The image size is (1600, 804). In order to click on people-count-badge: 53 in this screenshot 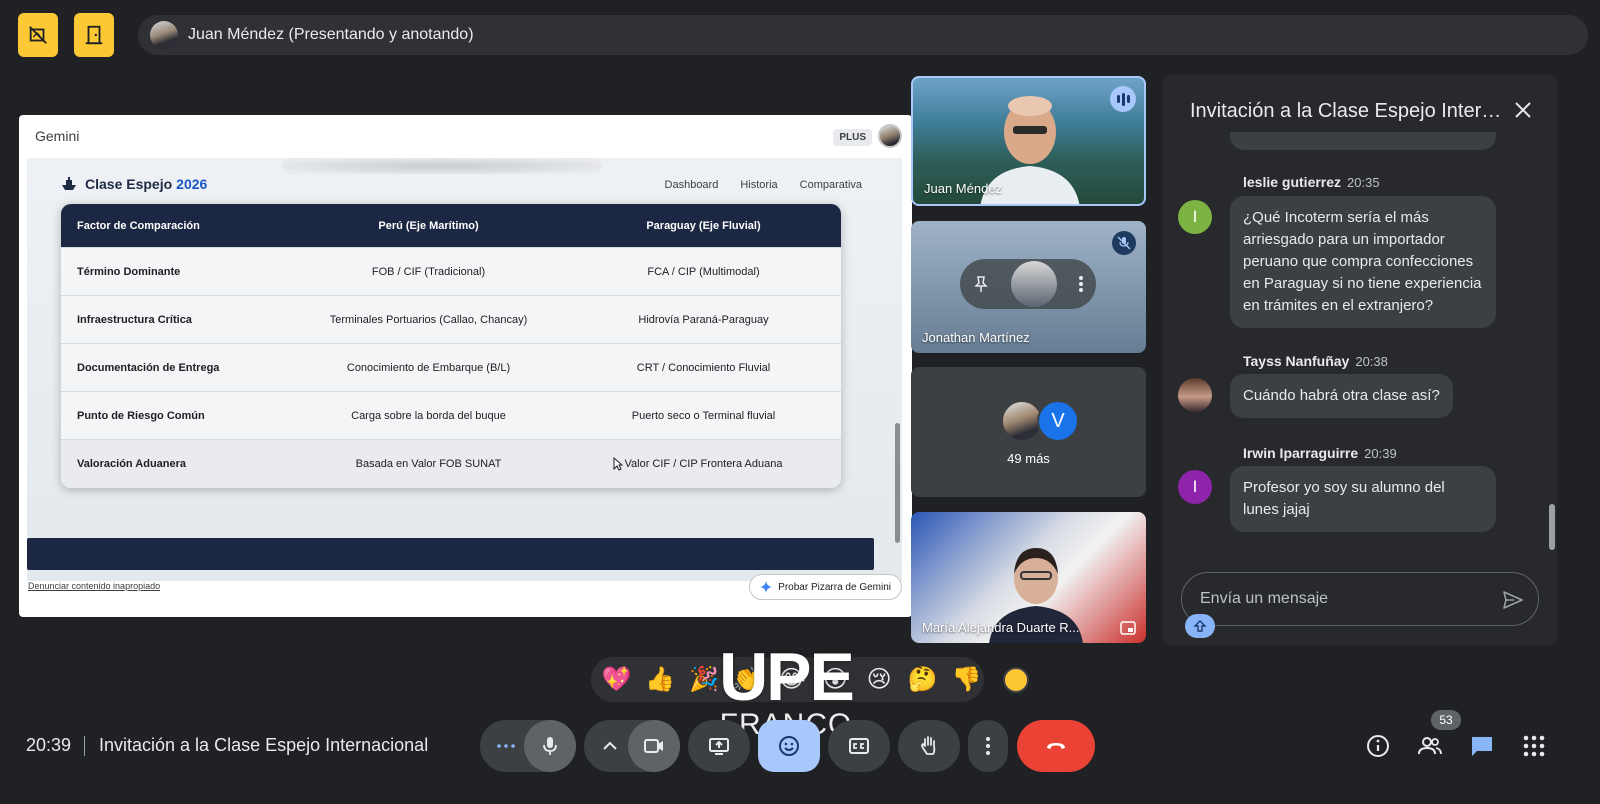, I will do `click(1446, 720)`.